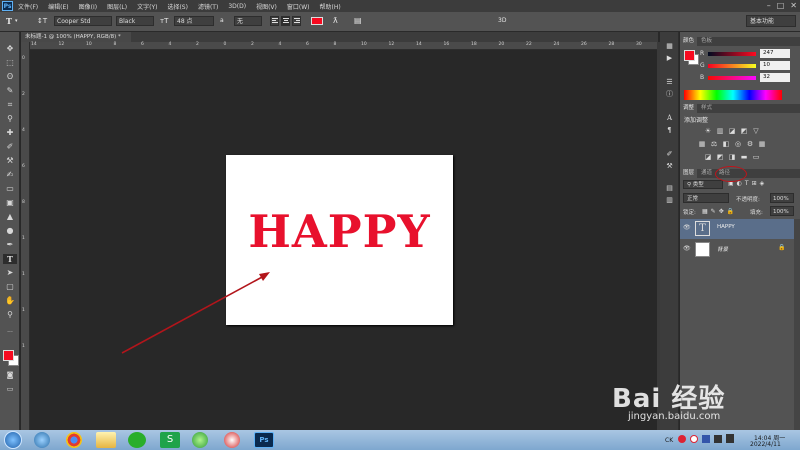 This screenshot has width=800, height=450. Describe the element at coordinates (765, 444) in the screenshot. I see `clock-date: 2022/4/11` at that location.